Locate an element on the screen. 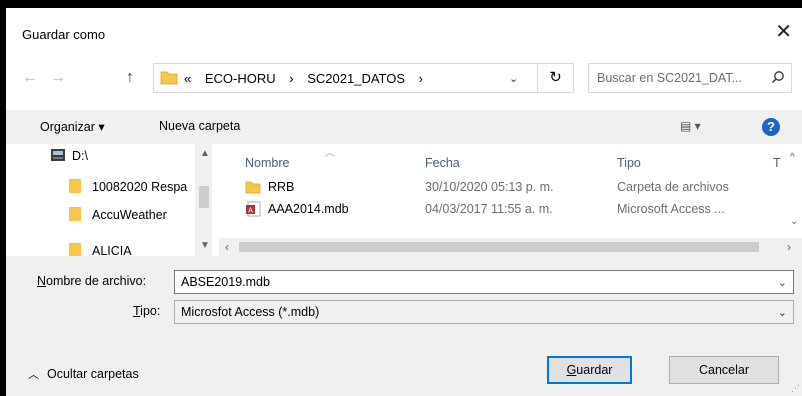 Image resolution: width=802 pixels, height=396 pixels. chevron-up-icon: ︿ is located at coordinates (33, 375).